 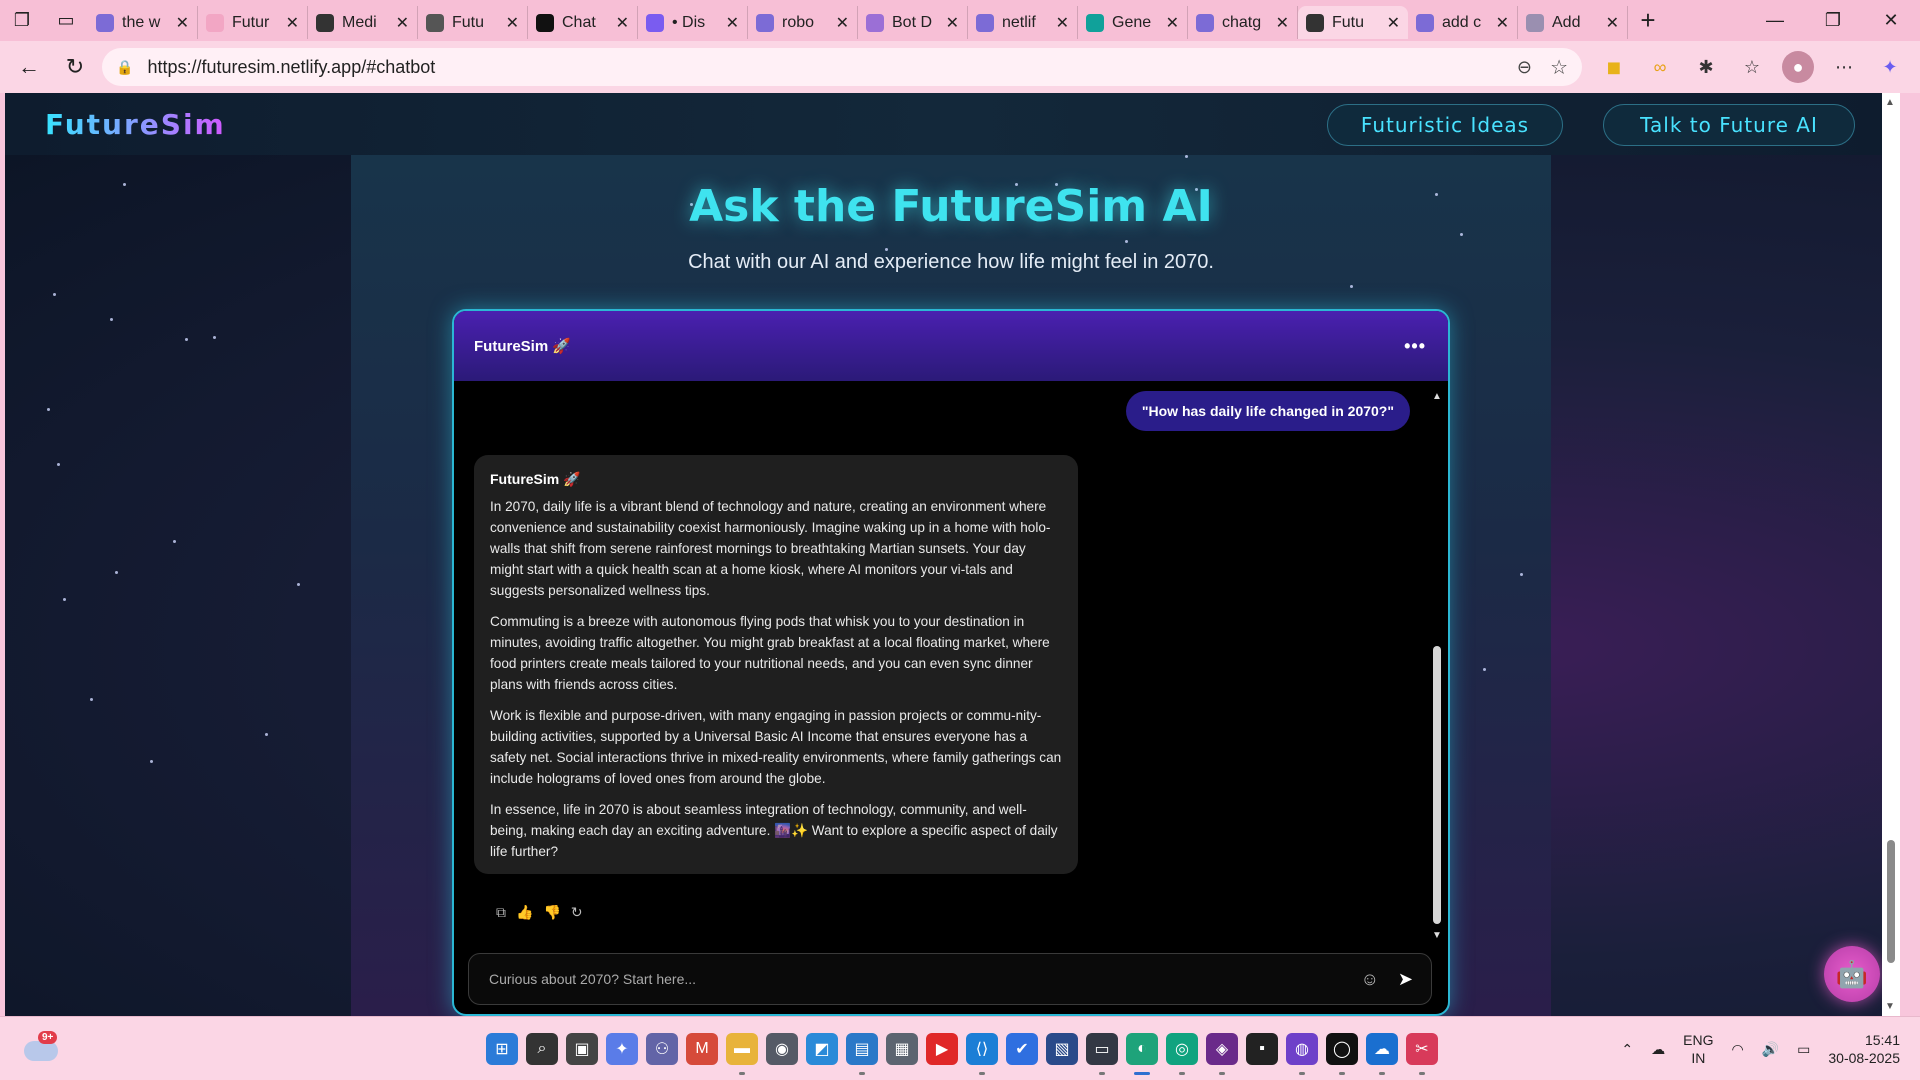 I want to click on back-icon: ←, so click(x=29, y=67).